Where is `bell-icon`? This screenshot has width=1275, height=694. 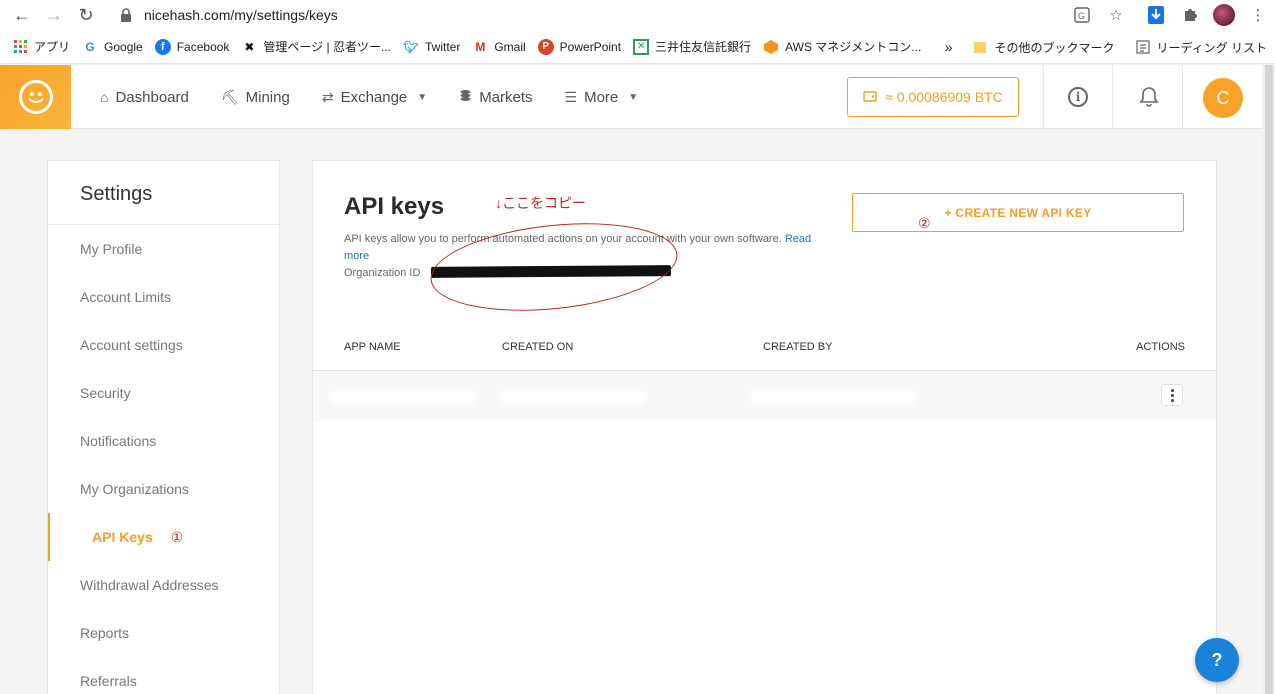 bell-icon is located at coordinates (1149, 97).